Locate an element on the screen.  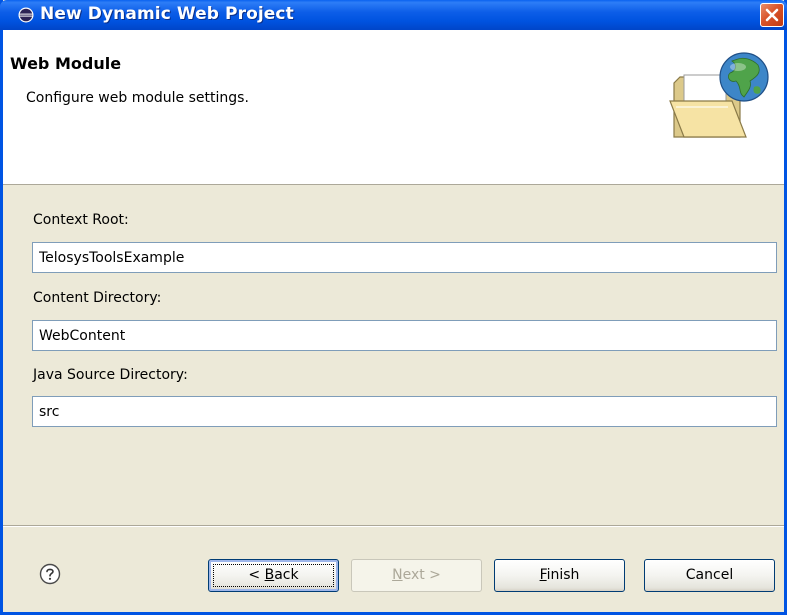
cancel-label: Cancel is located at coordinates (709, 575).